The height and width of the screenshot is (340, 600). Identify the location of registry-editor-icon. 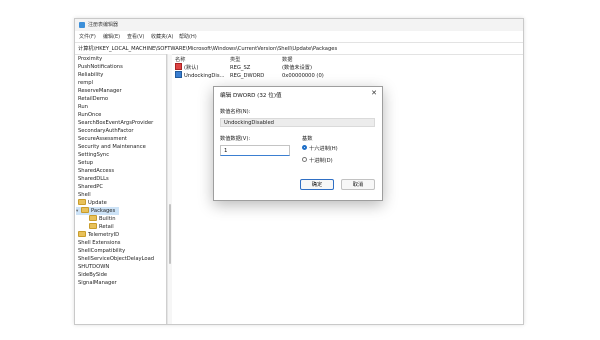
(82, 25).